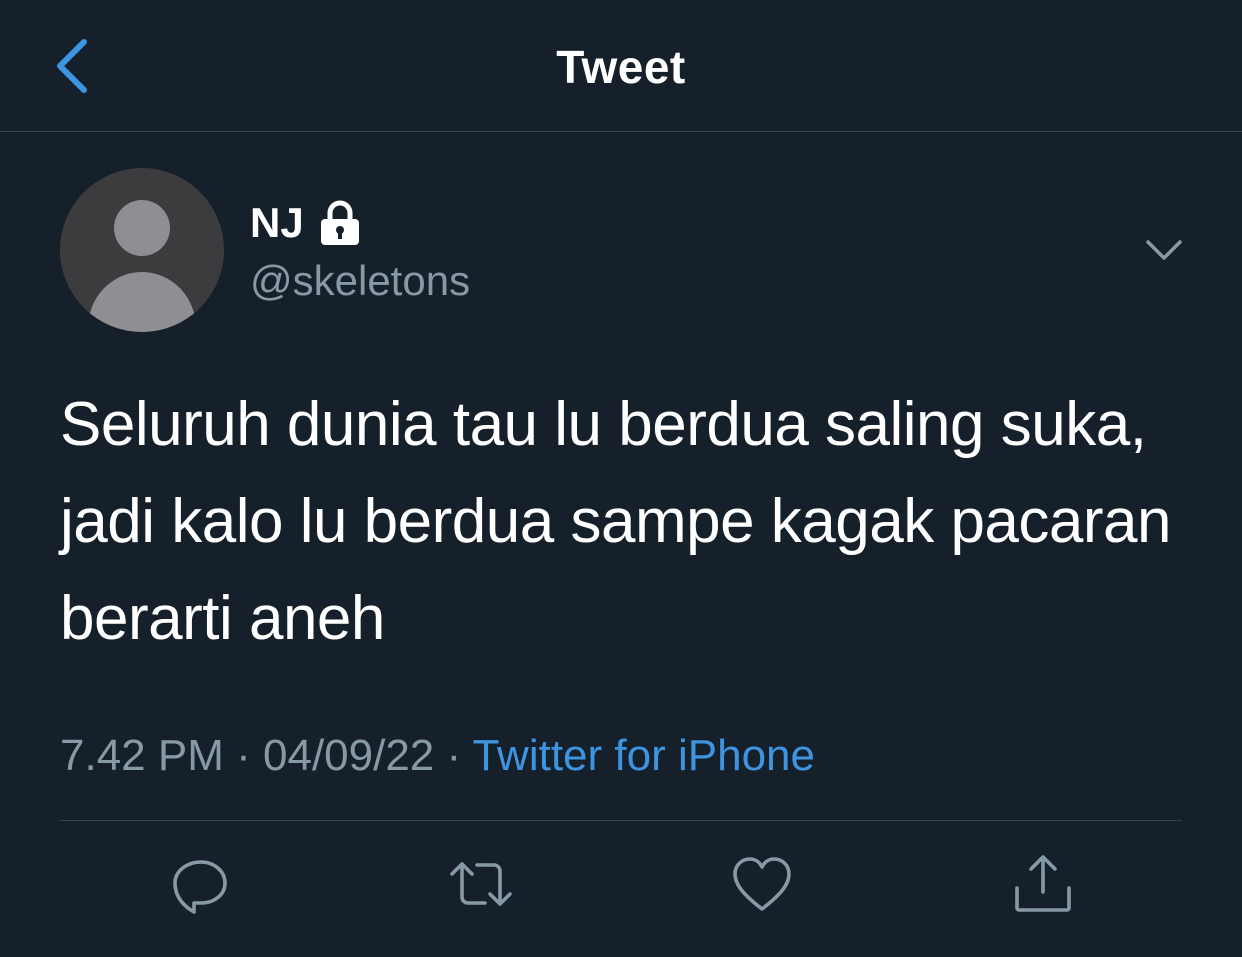 The image size is (1242, 957). I want to click on like-button, so click(762, 884).